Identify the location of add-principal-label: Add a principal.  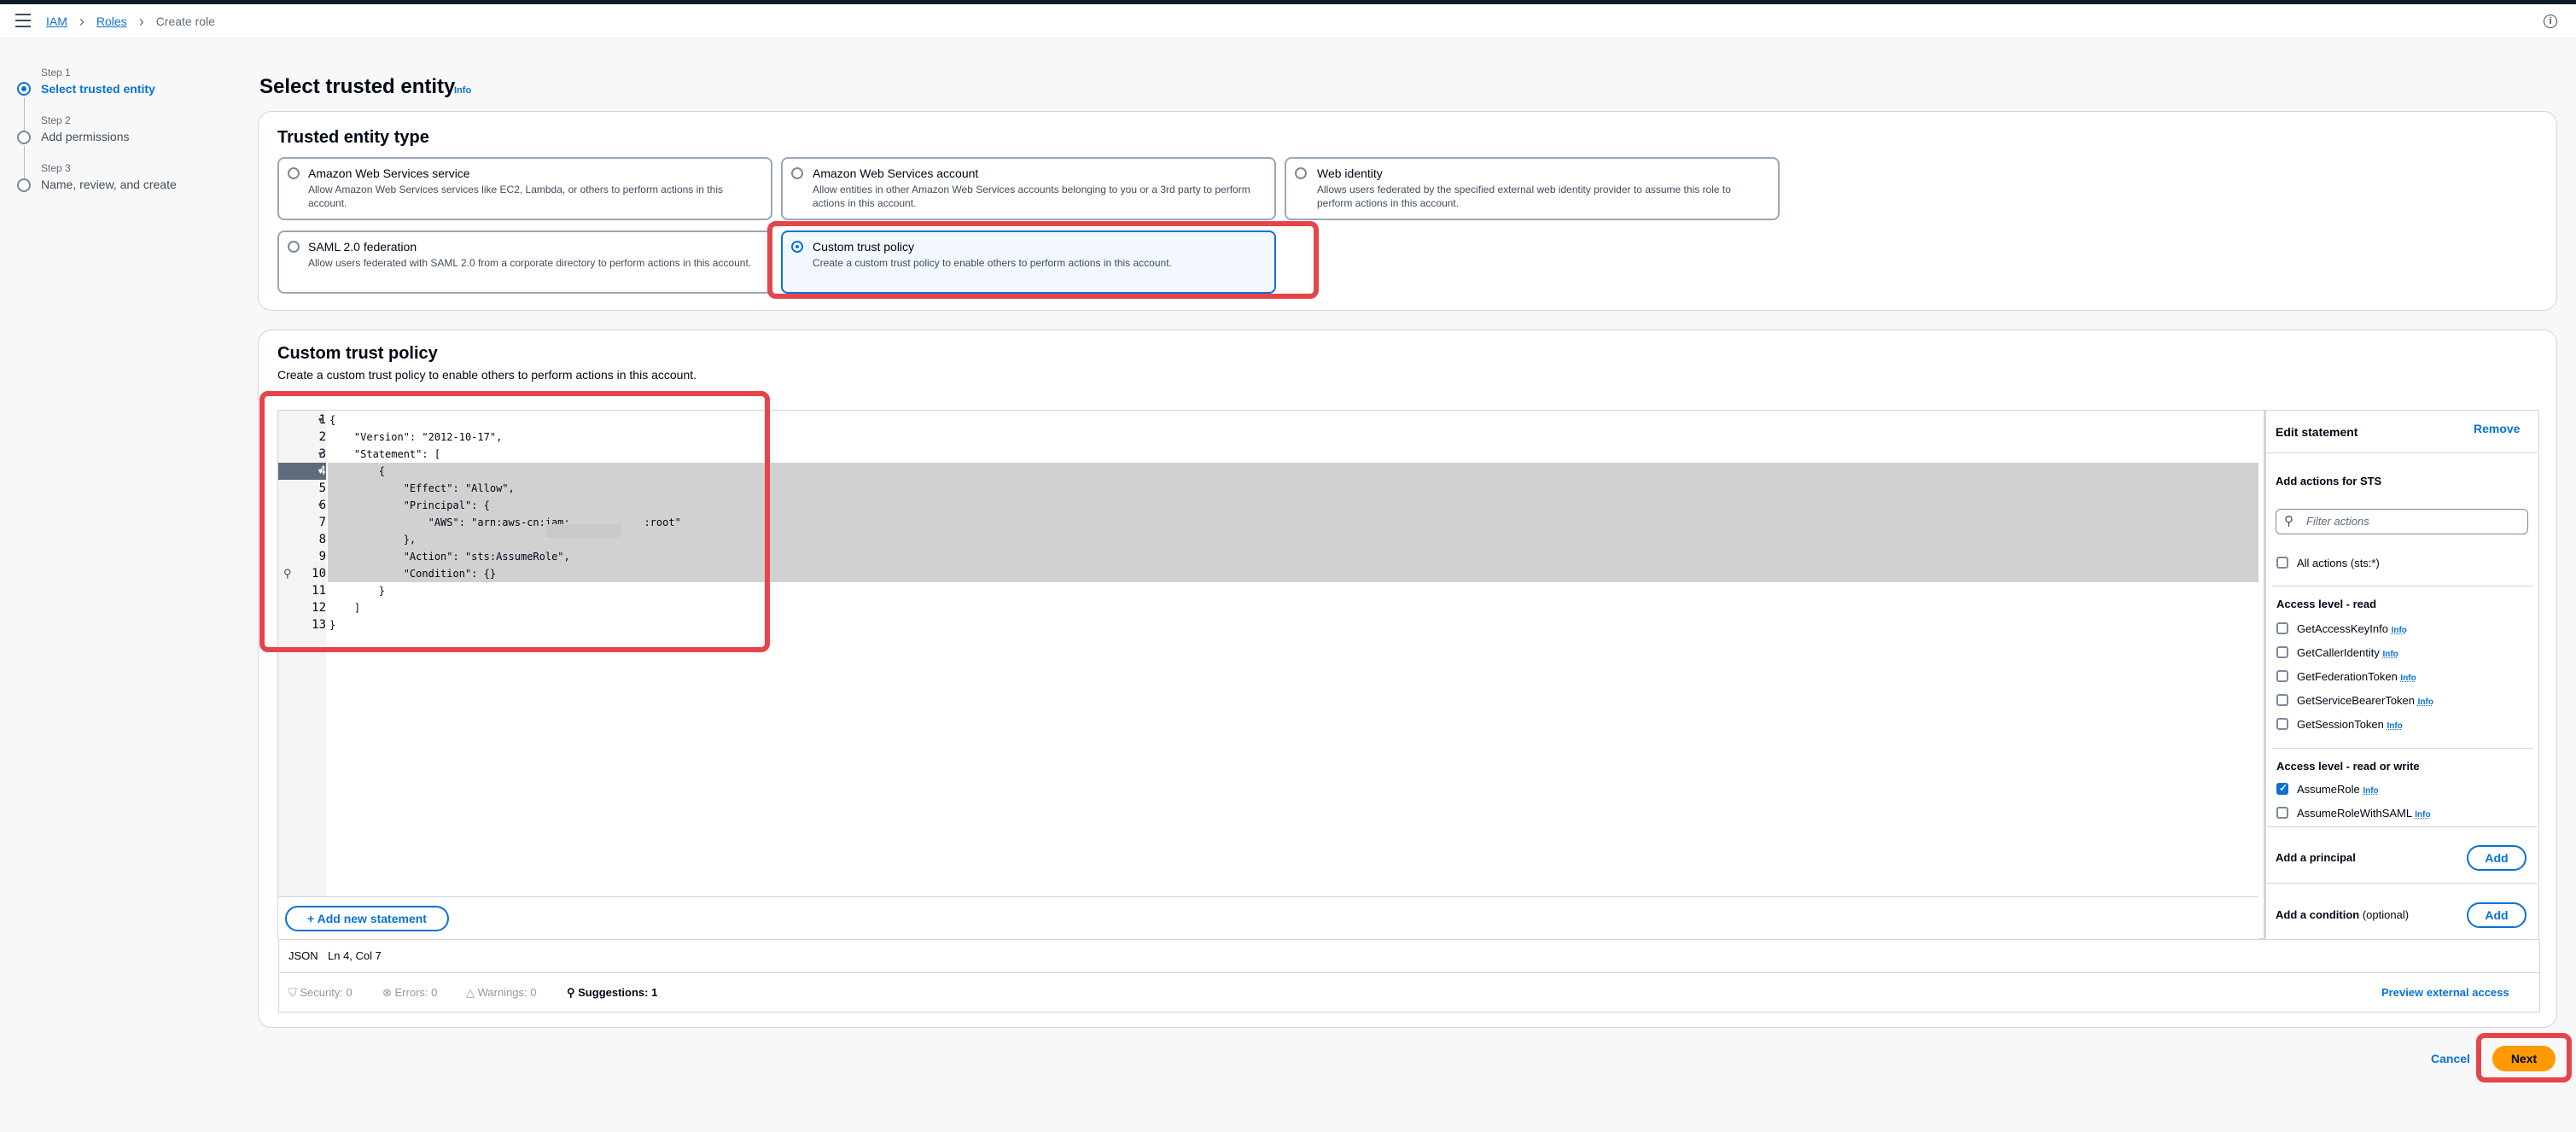
(2316, 857).